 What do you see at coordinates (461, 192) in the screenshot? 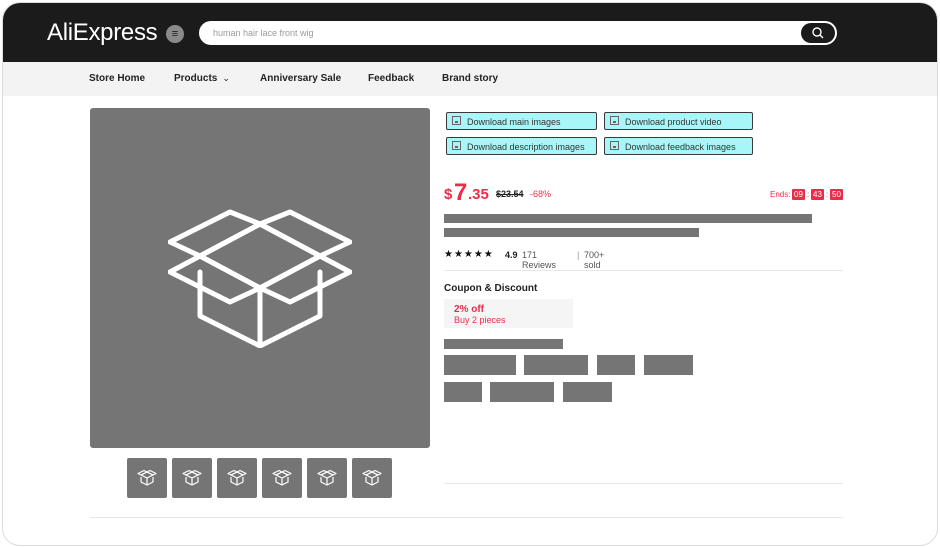
I see `price-integer: 7` at bounding box center [461, 192].